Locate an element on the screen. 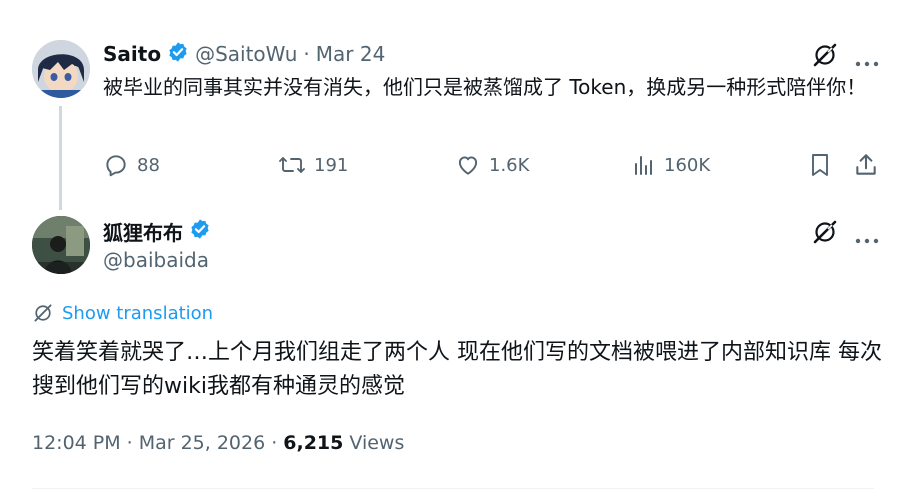  like-button: 1.6K is located at coordinates (492, 165).